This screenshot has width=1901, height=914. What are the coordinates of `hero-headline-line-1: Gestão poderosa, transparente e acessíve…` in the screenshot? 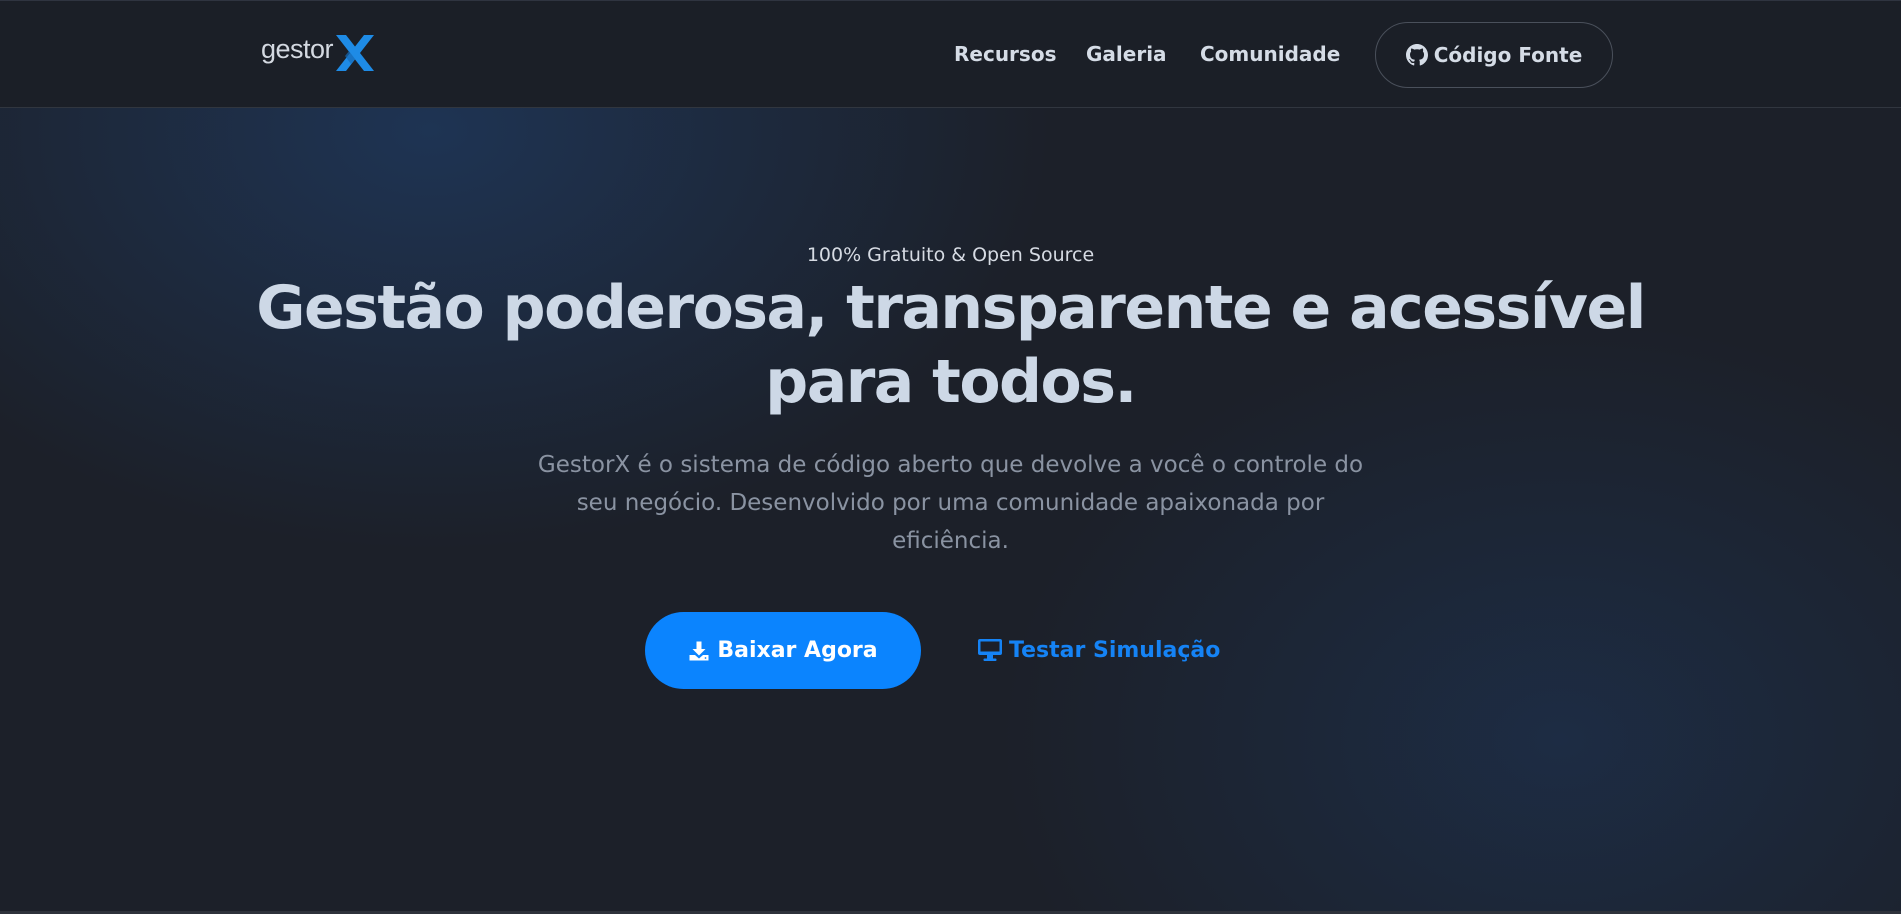 It's located at (951, 308).